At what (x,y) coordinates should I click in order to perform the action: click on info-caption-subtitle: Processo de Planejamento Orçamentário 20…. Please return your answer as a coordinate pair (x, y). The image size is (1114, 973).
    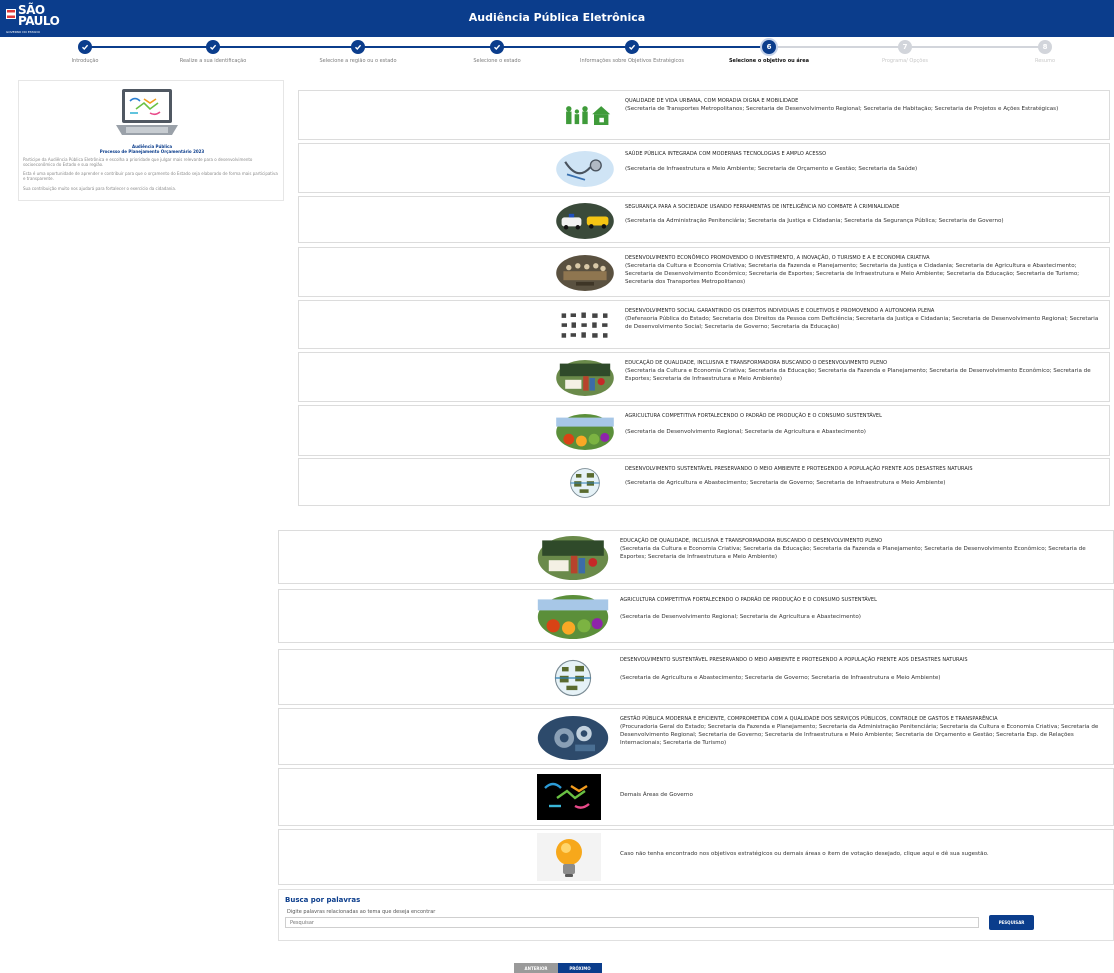
    Looking at the image, I should click on (152, 151).